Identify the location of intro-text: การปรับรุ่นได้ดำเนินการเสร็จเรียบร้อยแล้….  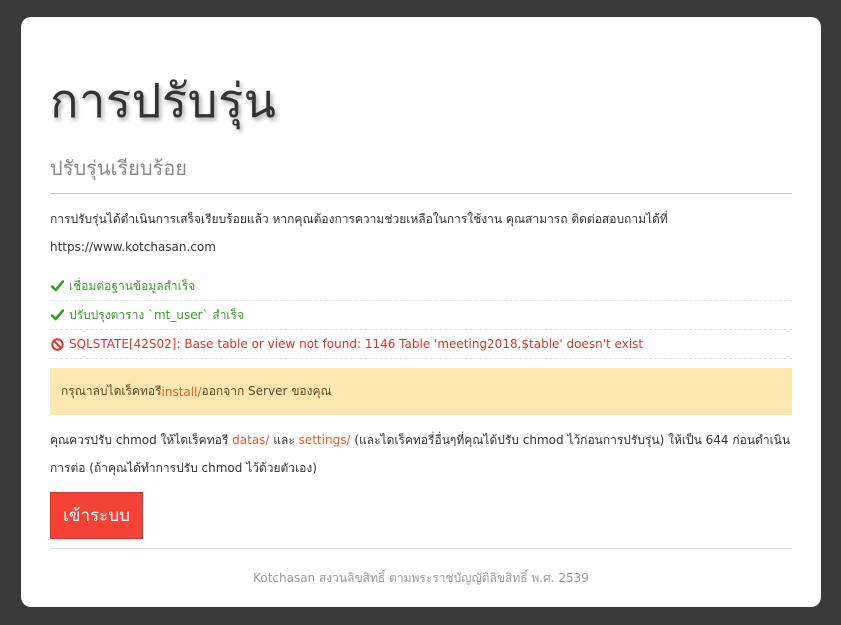
(359, 219).